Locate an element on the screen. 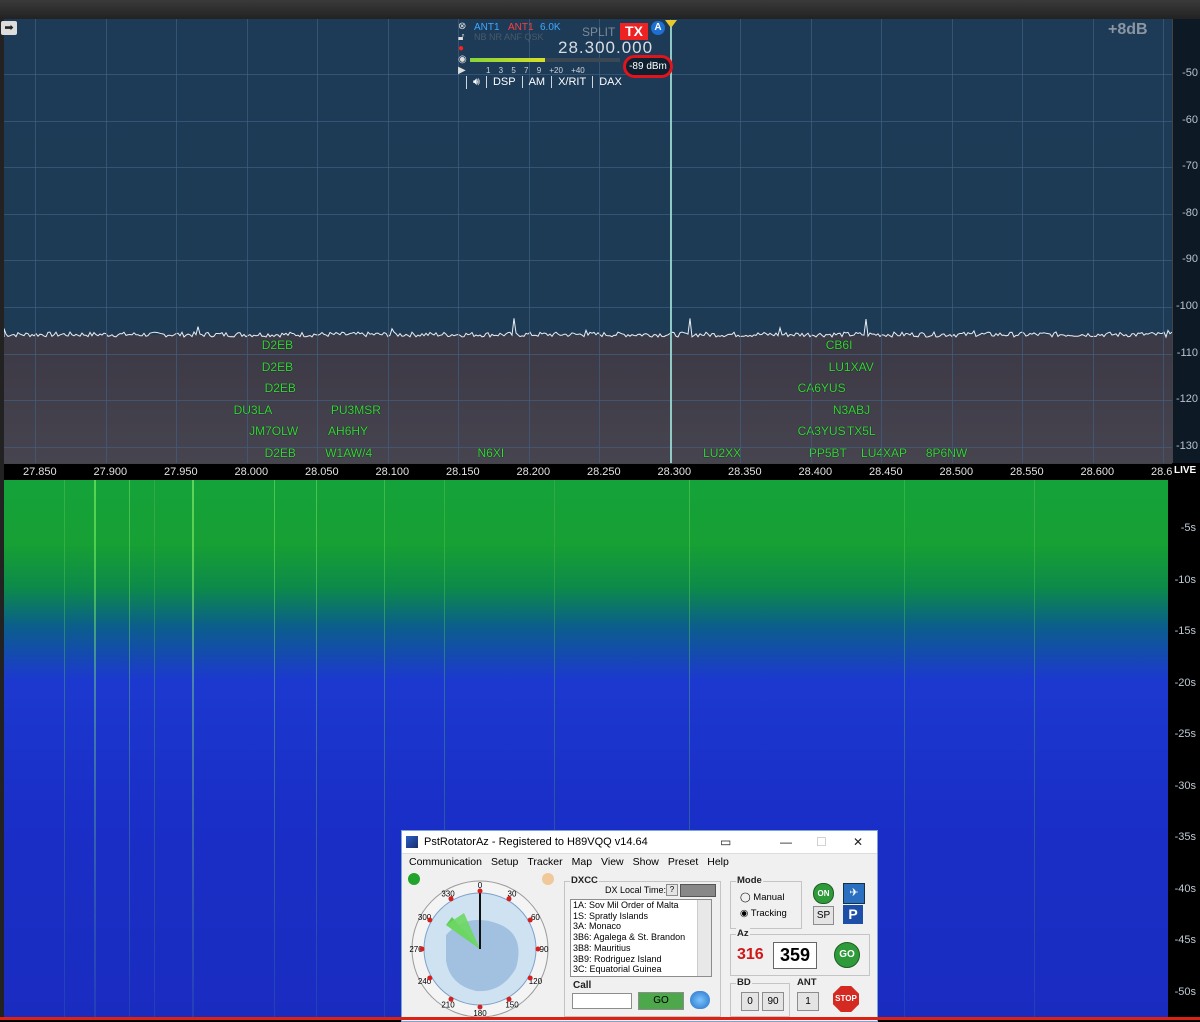  bd-0-button: 0 is located at coordinates (750, 1001).